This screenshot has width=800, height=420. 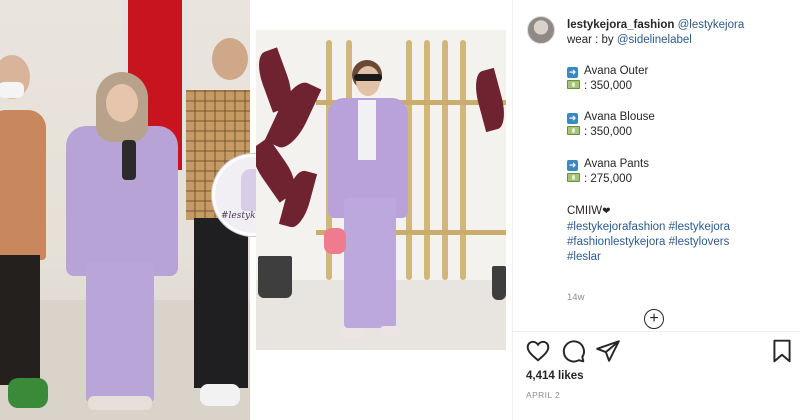 I want to click on person-right-shoe, so click(x=220, y=395).